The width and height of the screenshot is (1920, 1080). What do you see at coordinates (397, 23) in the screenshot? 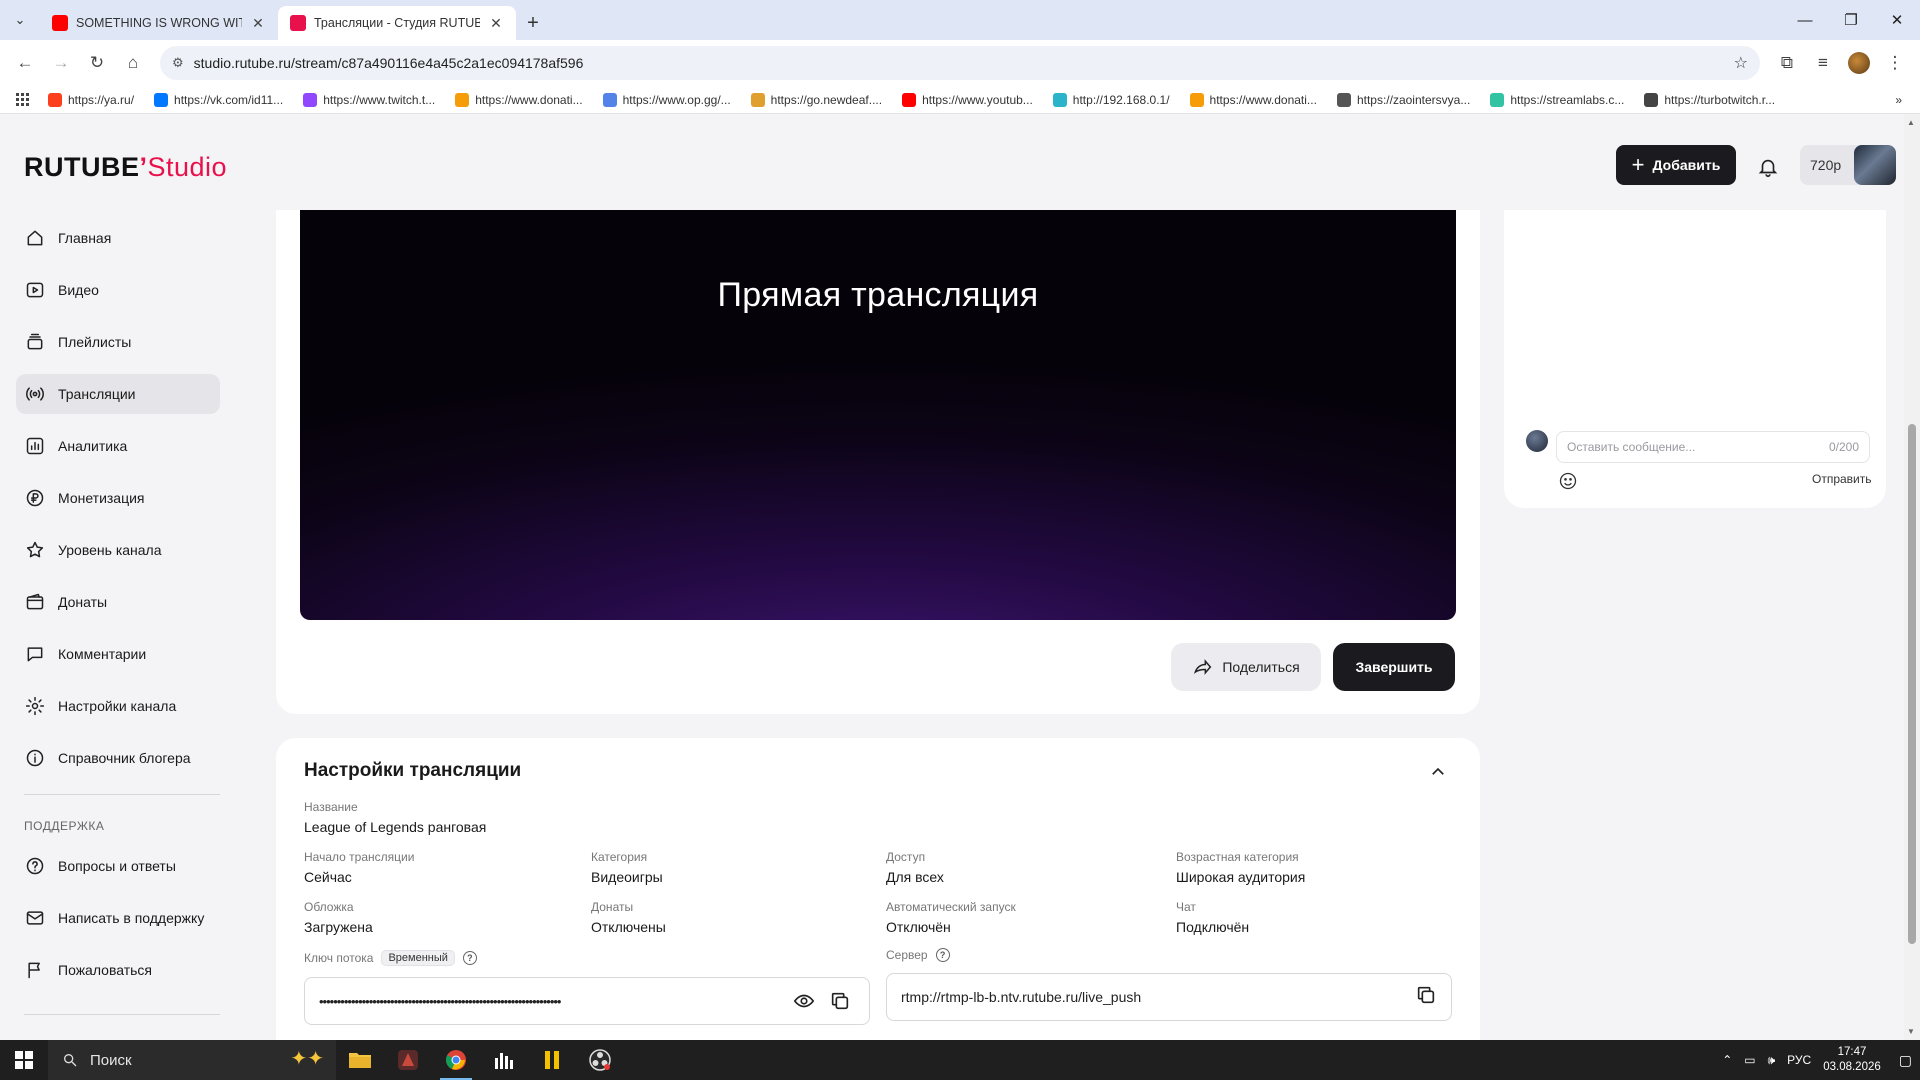
I see `browser-tab-2: Трансляции - Студия RUTUBE ✕` at bounding box center [397, 23].